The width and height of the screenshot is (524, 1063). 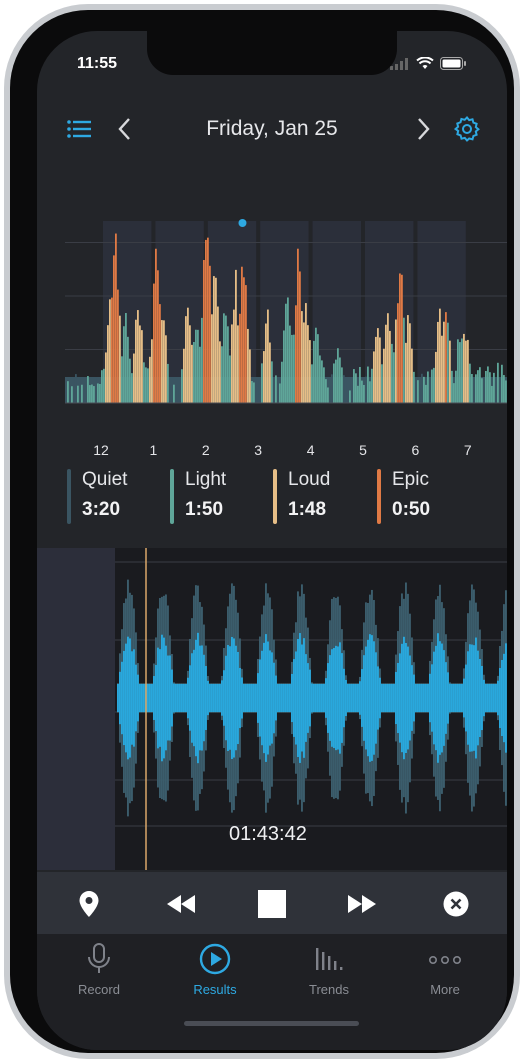 What do you see at coordinates (456, 904) in the screenshot?
I see `close-playback-button` at bounding box center [456, 904].